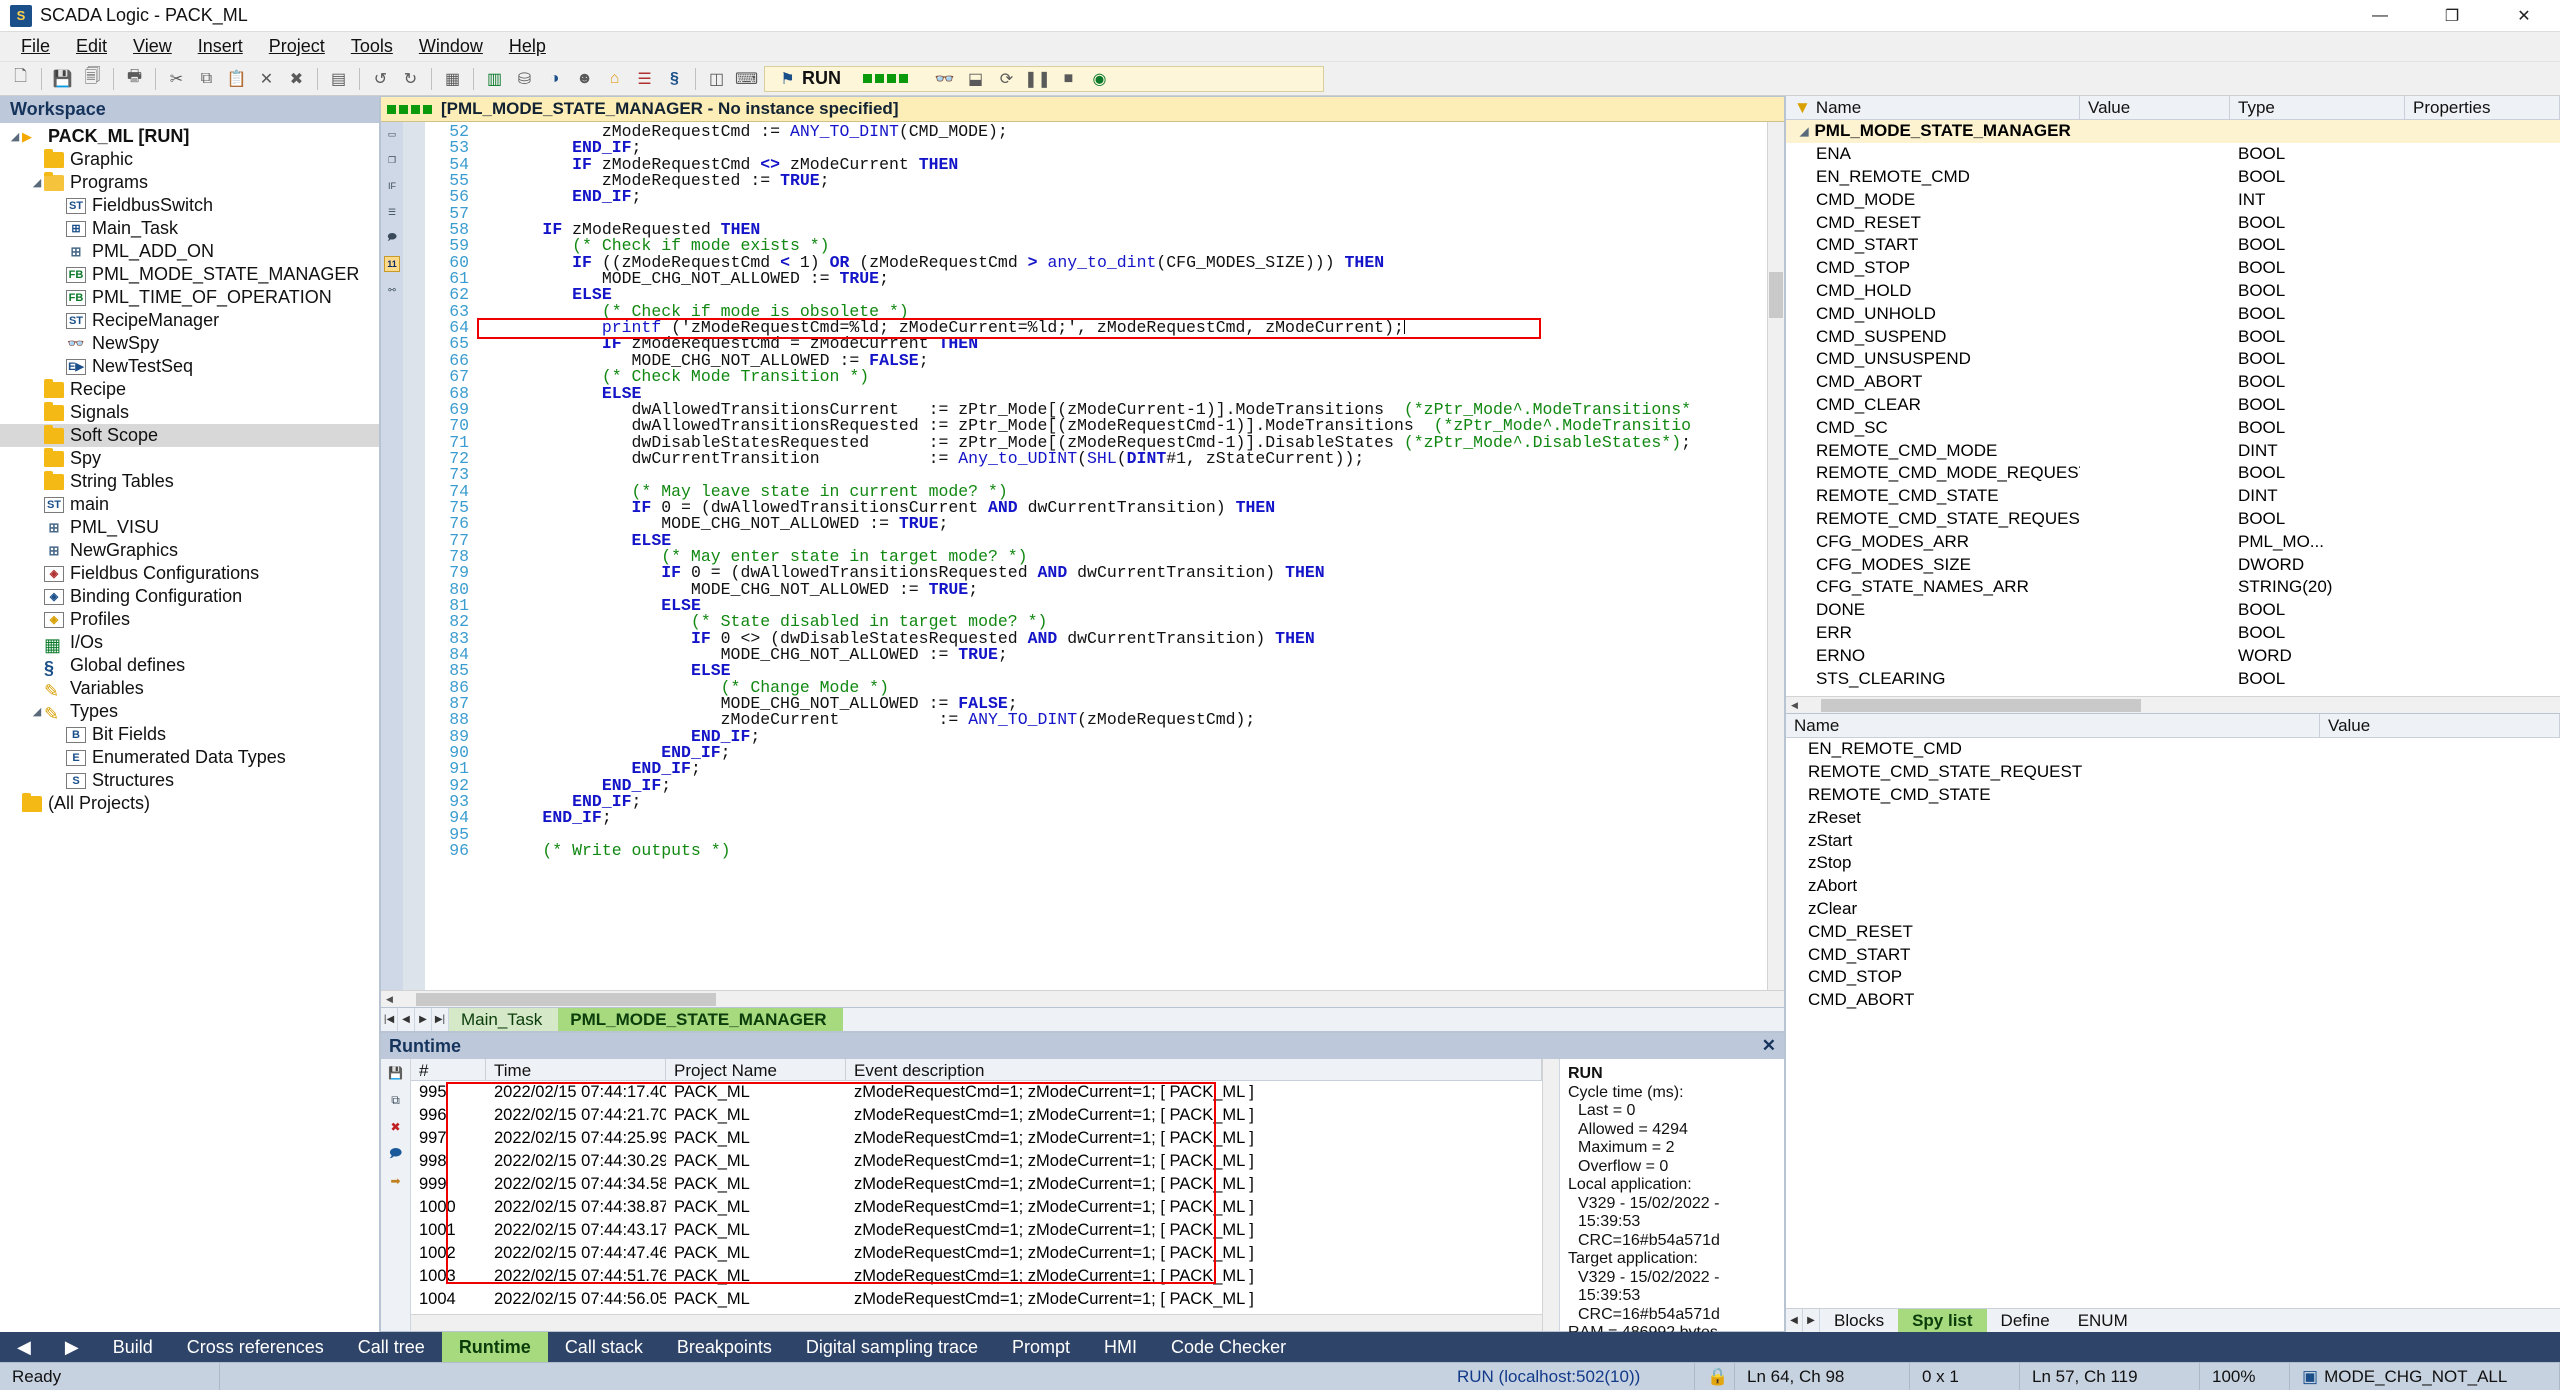 Image resolution: width=2560 pixels, height=1390 pixels. I want to click on variable-row: ENA BOOL, so click(2173, 154).